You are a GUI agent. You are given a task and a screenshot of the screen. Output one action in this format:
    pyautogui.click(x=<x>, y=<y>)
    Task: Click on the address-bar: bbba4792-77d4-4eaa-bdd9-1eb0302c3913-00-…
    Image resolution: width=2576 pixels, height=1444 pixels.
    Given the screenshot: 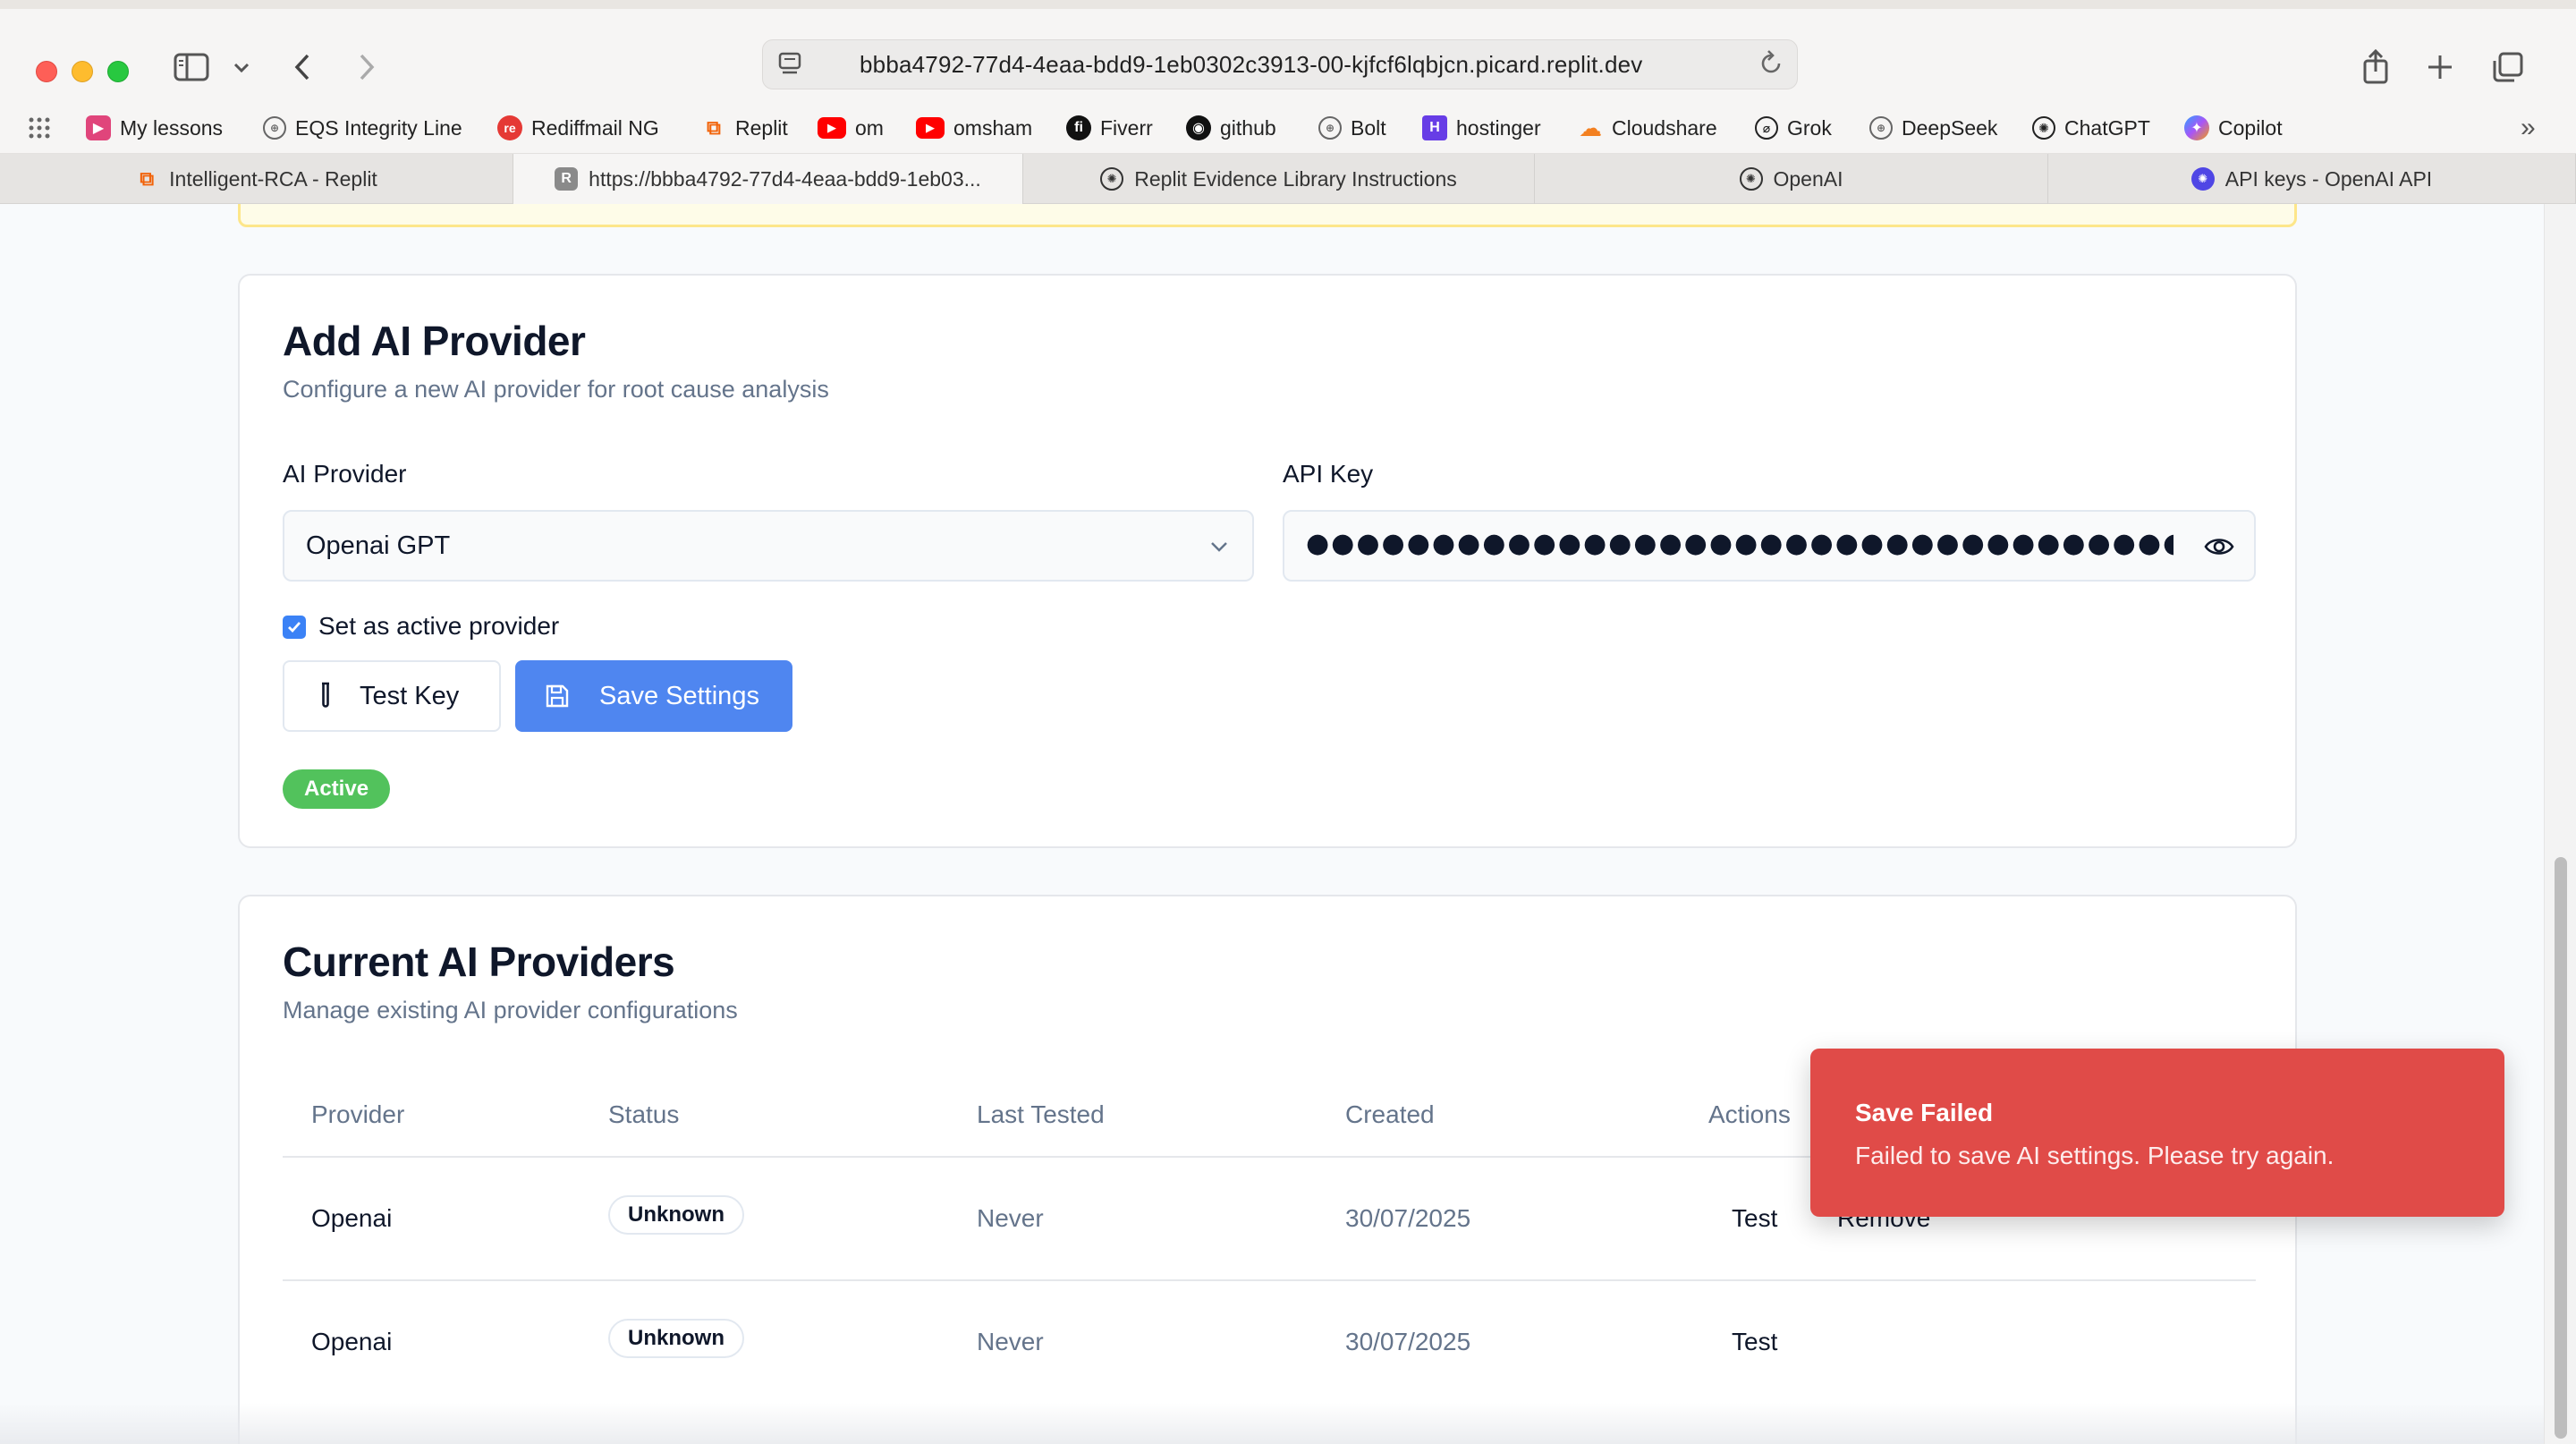 What is the action you would take?
    pyautogui.click(x=1280, y=64)
    